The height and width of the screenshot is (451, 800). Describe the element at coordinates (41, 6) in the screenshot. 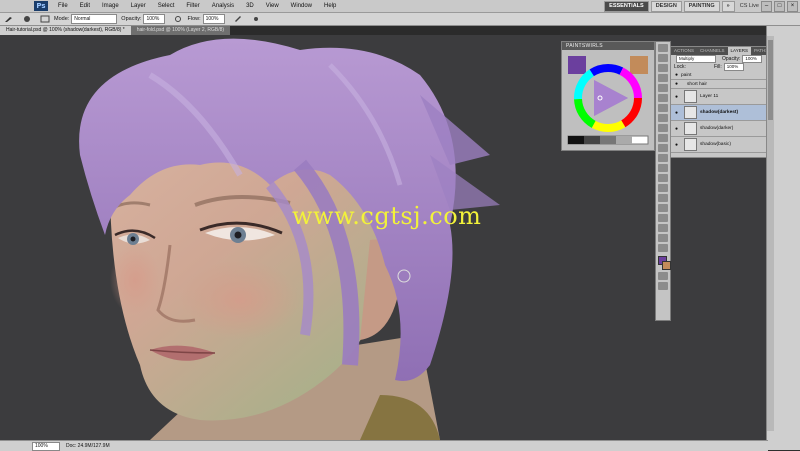

I see `photoshop-logo: Ps` at that location.